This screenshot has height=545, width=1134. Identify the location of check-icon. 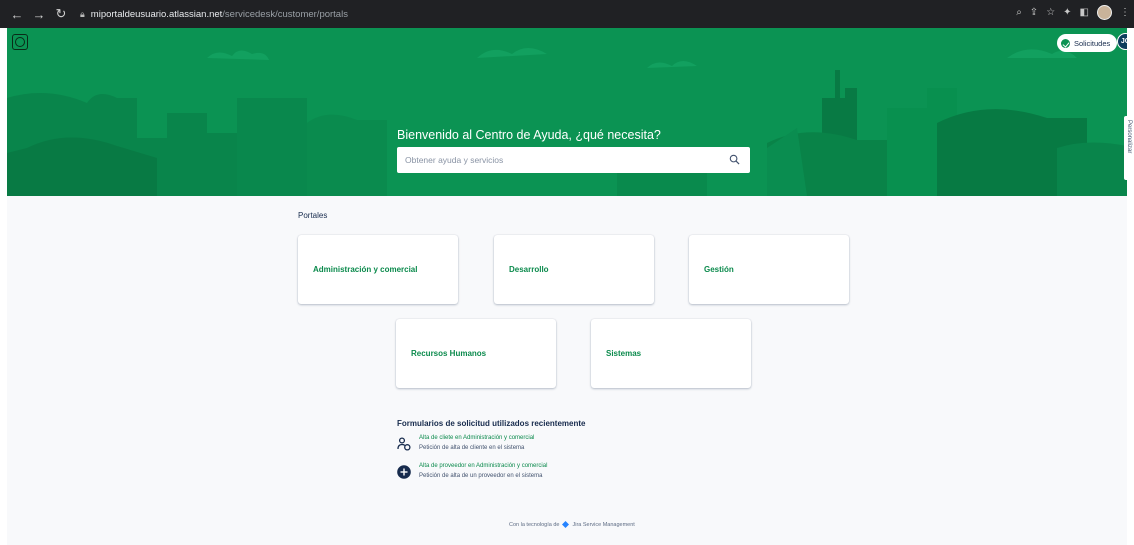
(1065, 43).